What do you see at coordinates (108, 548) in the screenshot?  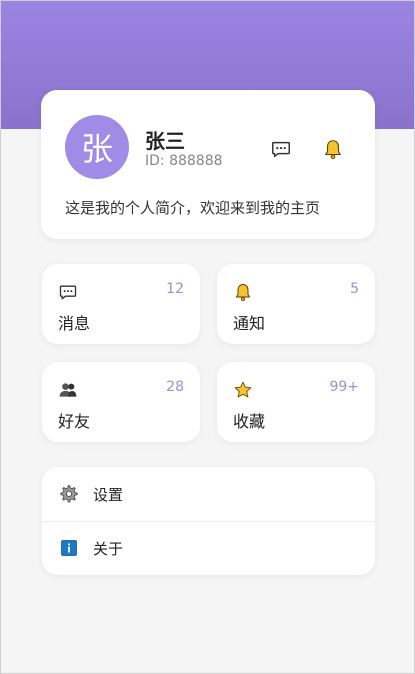 I see `menu-item-label: 关于` at bounding box center [108, 548].